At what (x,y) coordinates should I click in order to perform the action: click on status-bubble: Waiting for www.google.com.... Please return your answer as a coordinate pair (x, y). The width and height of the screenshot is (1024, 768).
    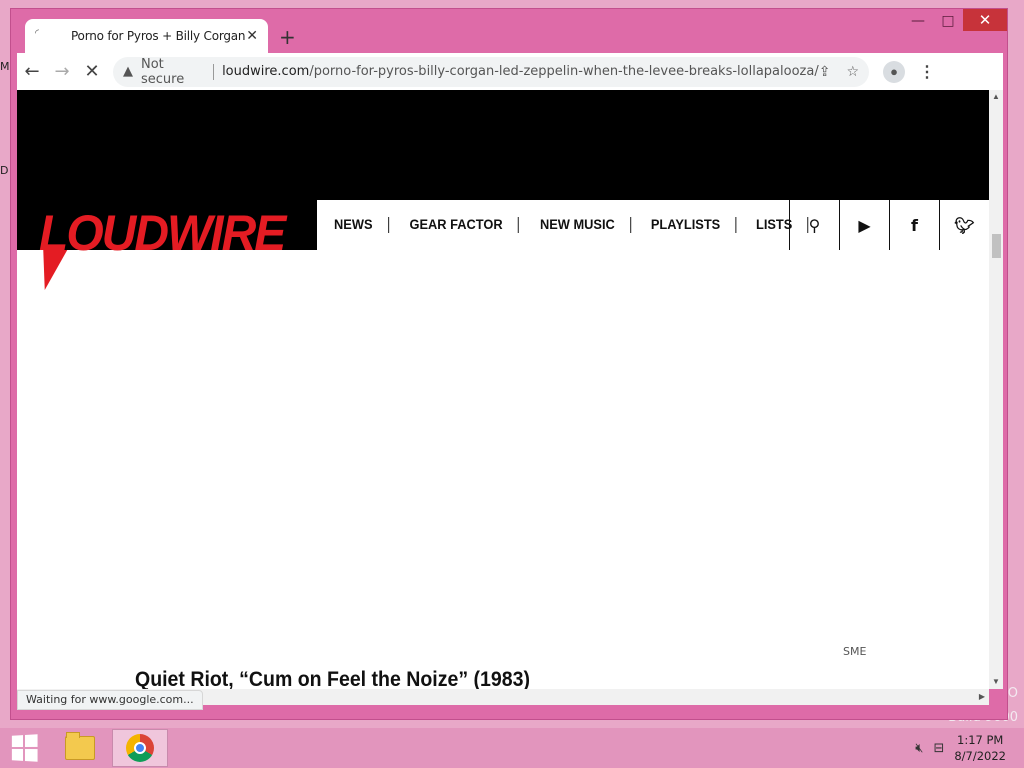
    Looking at the image, I should click on (110, 700).